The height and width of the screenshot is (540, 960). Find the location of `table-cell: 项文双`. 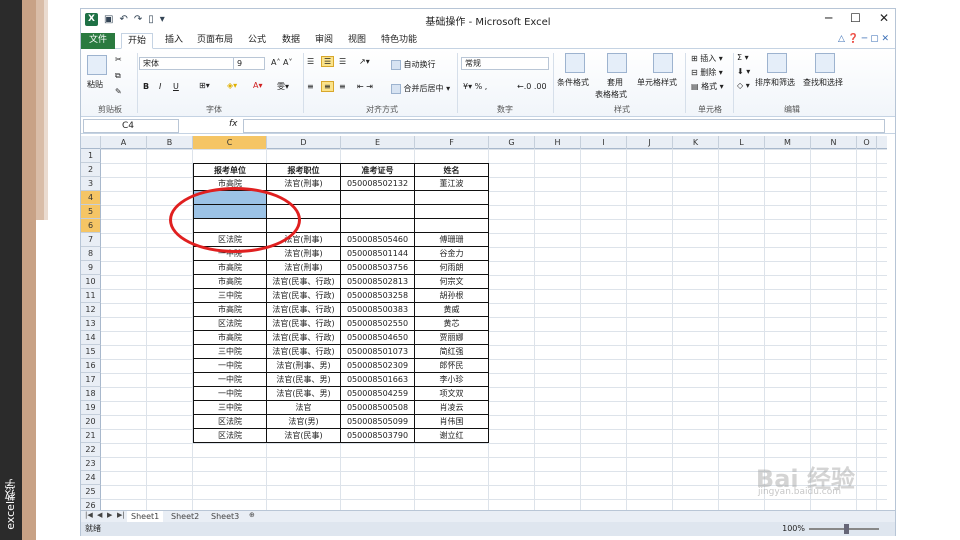

table-cell: 项文双 is located at coordinates (452, 394).